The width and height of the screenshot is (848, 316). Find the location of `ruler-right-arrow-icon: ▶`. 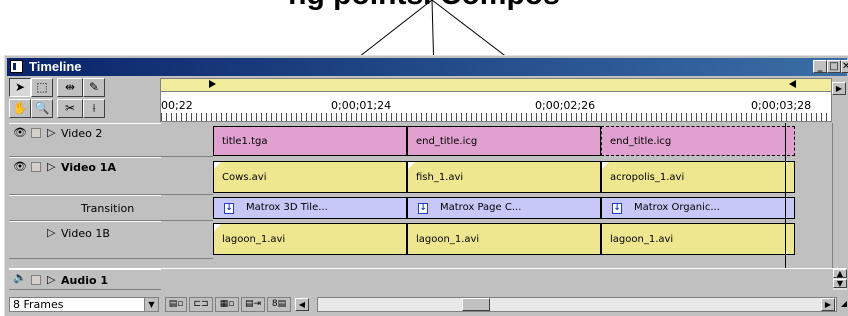

ruler-right-arrow-icon: ▶ is located at coordinates (839, 88).